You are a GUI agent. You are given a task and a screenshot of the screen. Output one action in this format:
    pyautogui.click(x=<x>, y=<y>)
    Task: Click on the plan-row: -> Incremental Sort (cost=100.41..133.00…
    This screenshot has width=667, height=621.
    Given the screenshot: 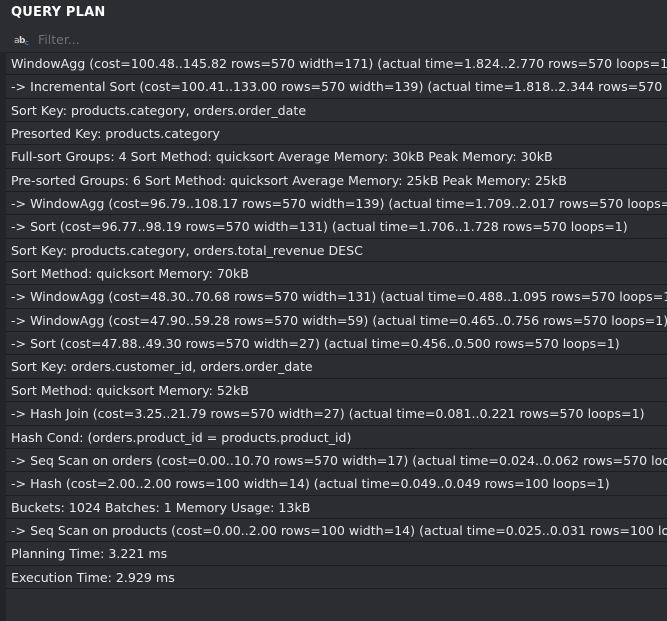 What is the action you would take?
    pyautogui.click(x=336, y=87)
    